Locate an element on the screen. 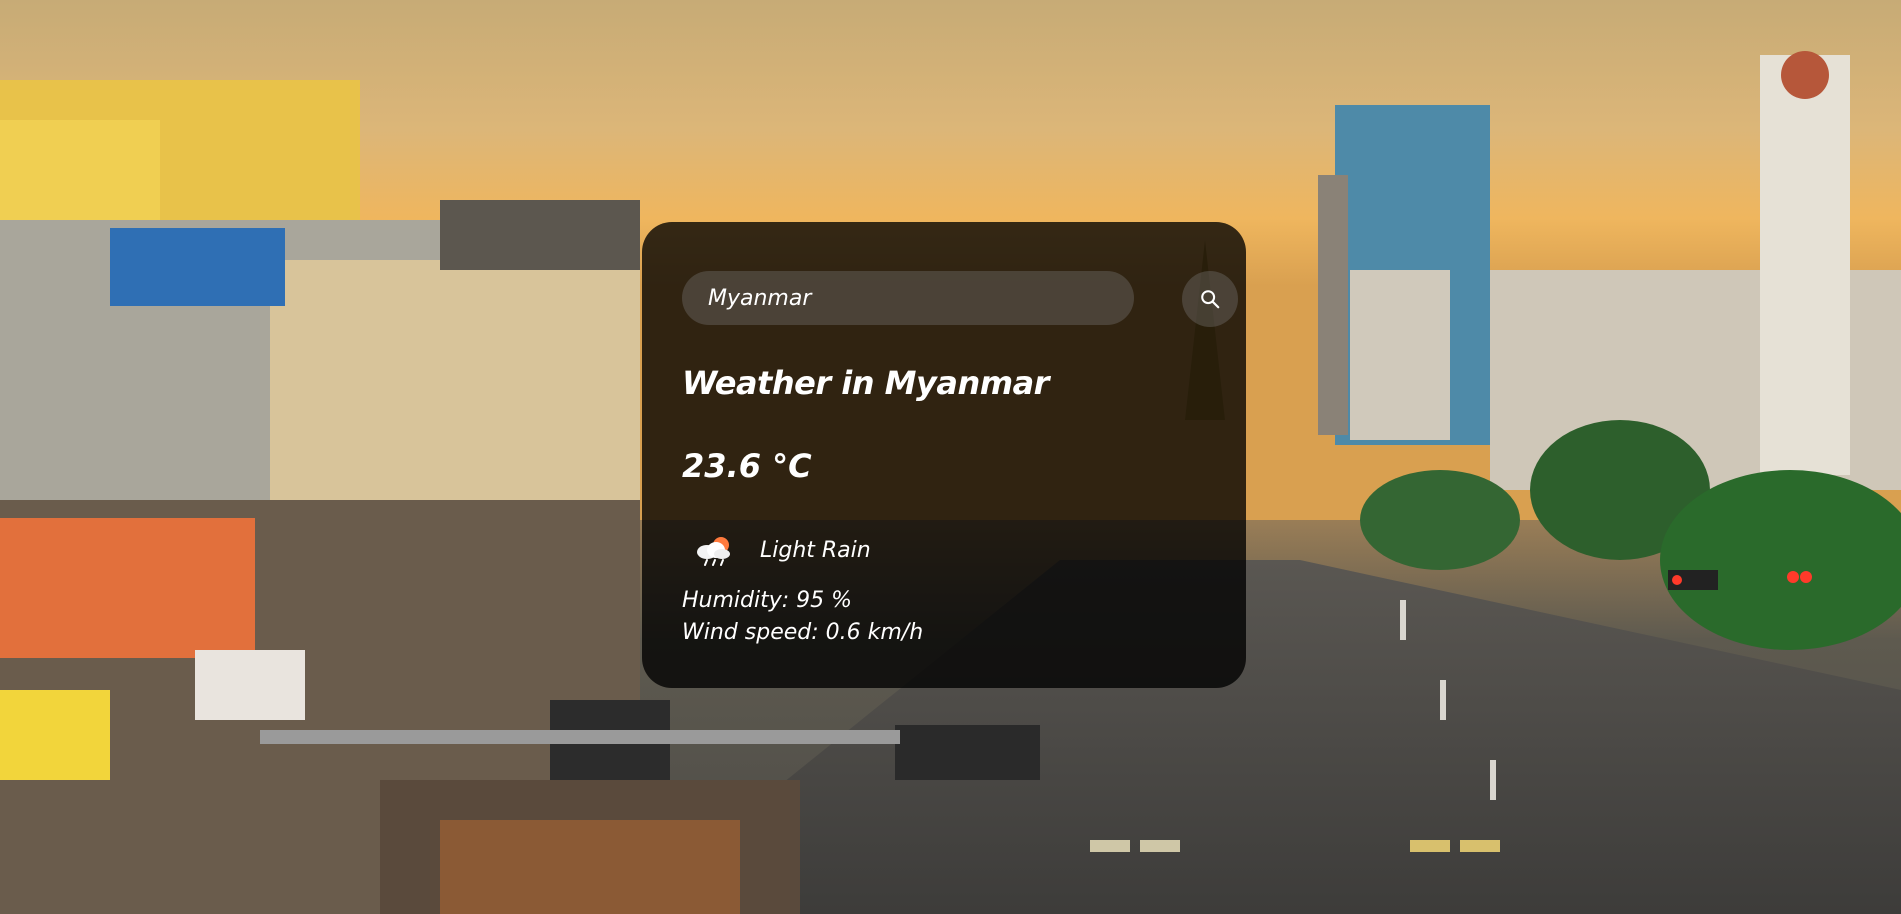 The image size is (1901, 914). search-button is located at coordinates (1210, 299).